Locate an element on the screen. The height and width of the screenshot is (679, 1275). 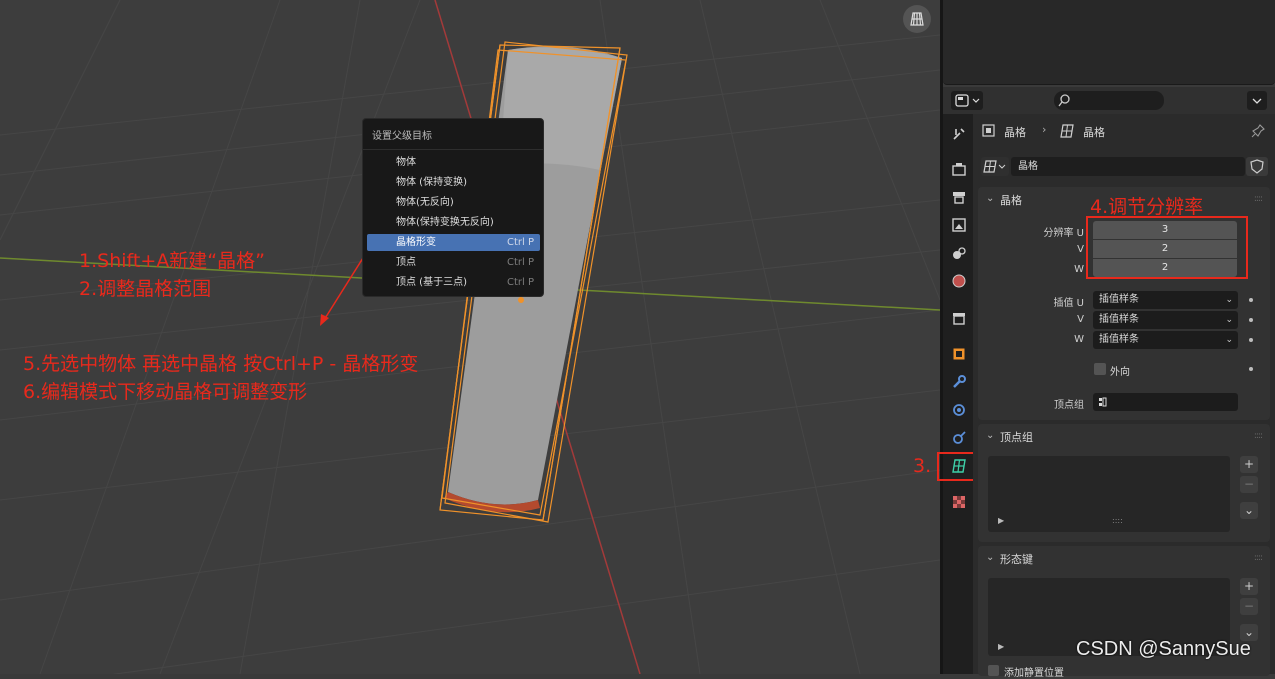
highlight-resolution is located at coordinates (1167, 247).